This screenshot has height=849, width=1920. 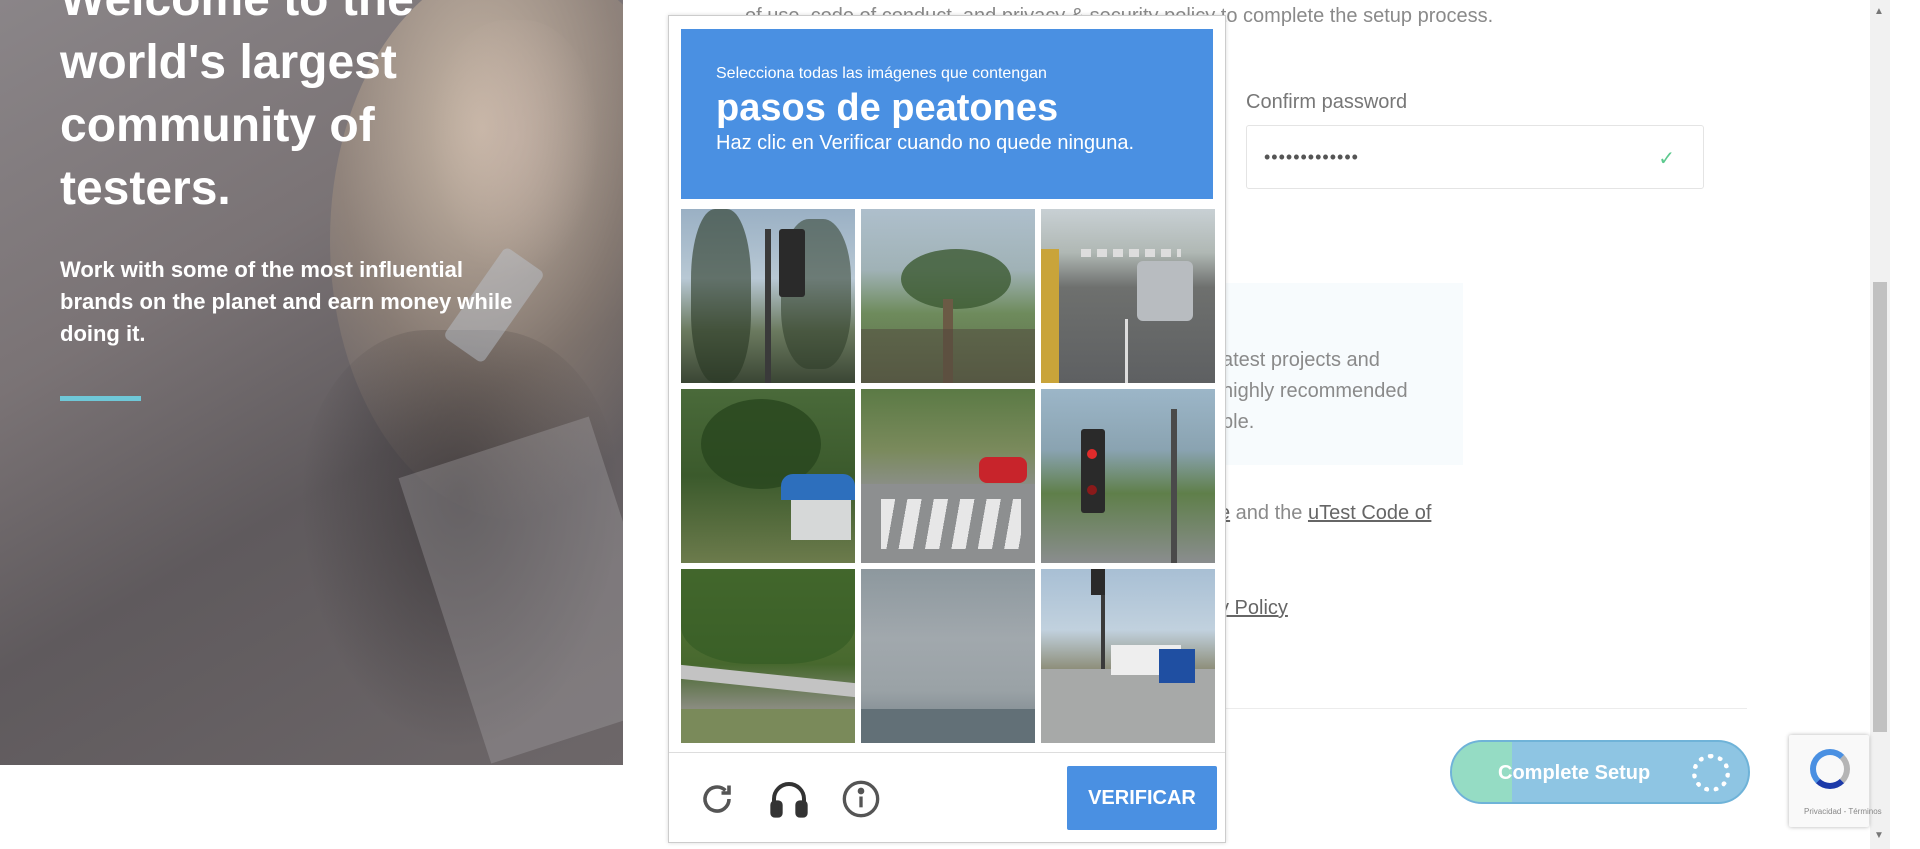 What do you see at coordinates (947, 797) in the screenshot?
I see `captcha-footer: VERIFICAR` at bounding box center [947, 797].